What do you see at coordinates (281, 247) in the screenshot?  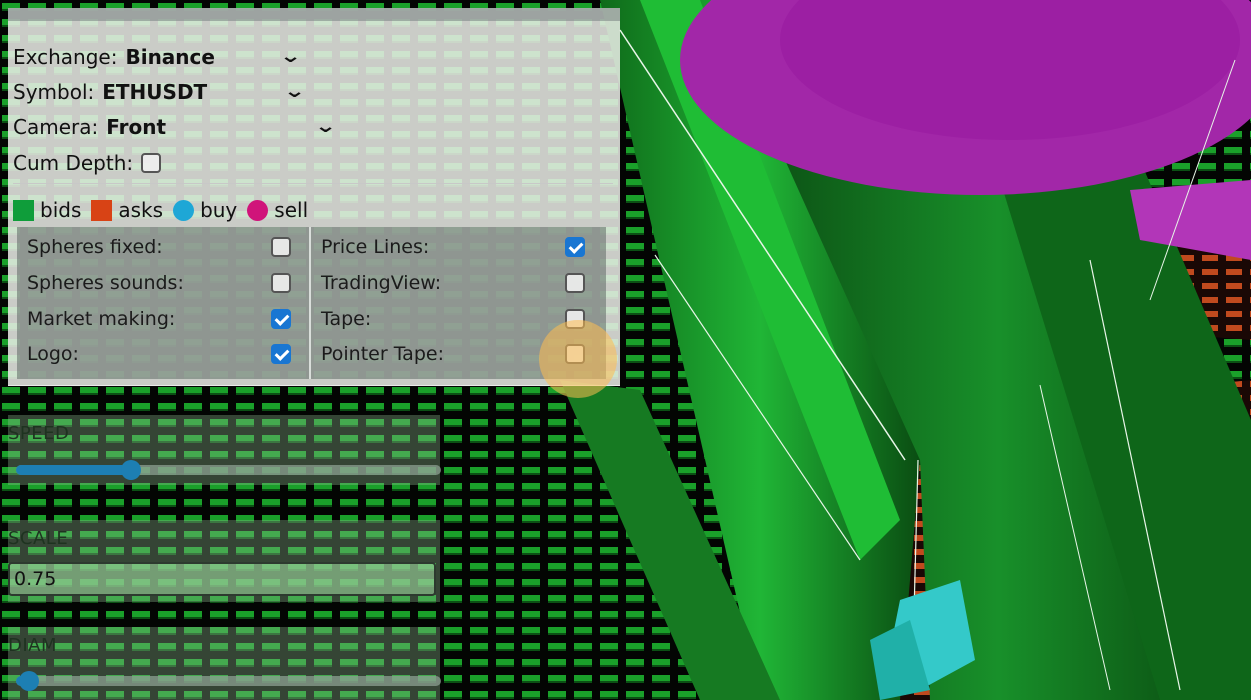 I see `option-spheres-fixed-checkbox` at bounding box center [281, 247].